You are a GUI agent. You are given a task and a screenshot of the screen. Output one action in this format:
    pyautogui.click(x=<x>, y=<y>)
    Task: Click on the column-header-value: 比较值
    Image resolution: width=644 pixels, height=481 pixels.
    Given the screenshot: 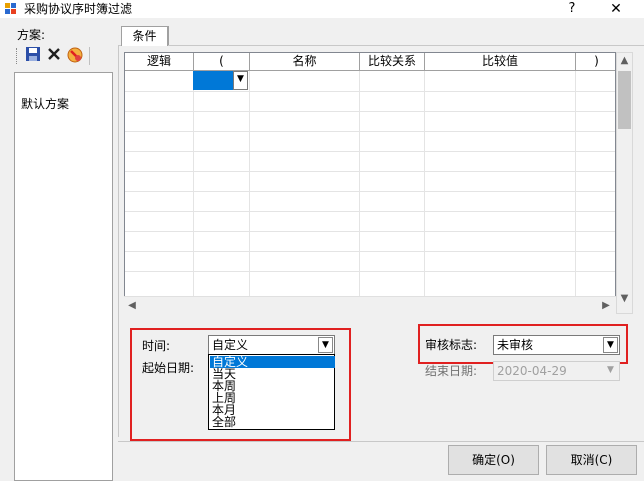 What is the action you would take?
    pyautogui.click(x=500, y=62)
    